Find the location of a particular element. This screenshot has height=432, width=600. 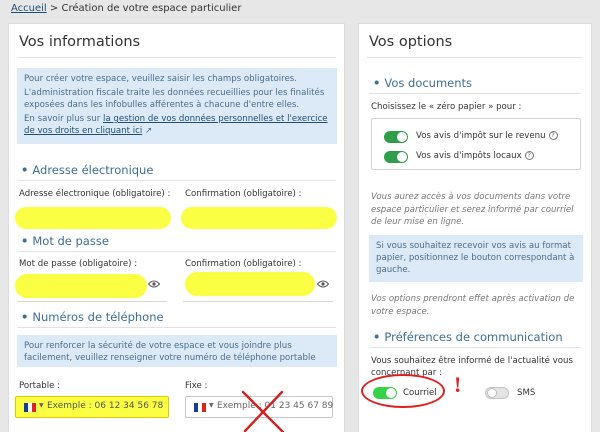

section-phone: • Numéros de téléphone is located at coordinates (92, 317).